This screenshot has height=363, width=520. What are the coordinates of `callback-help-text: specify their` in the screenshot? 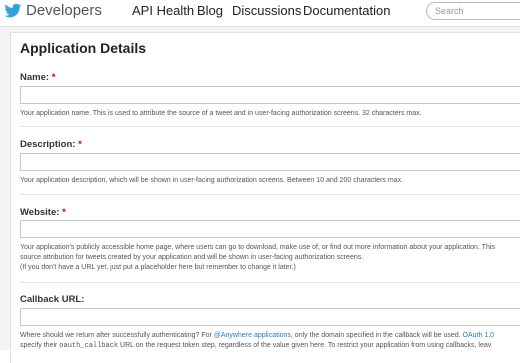 It's located at (40, 345).